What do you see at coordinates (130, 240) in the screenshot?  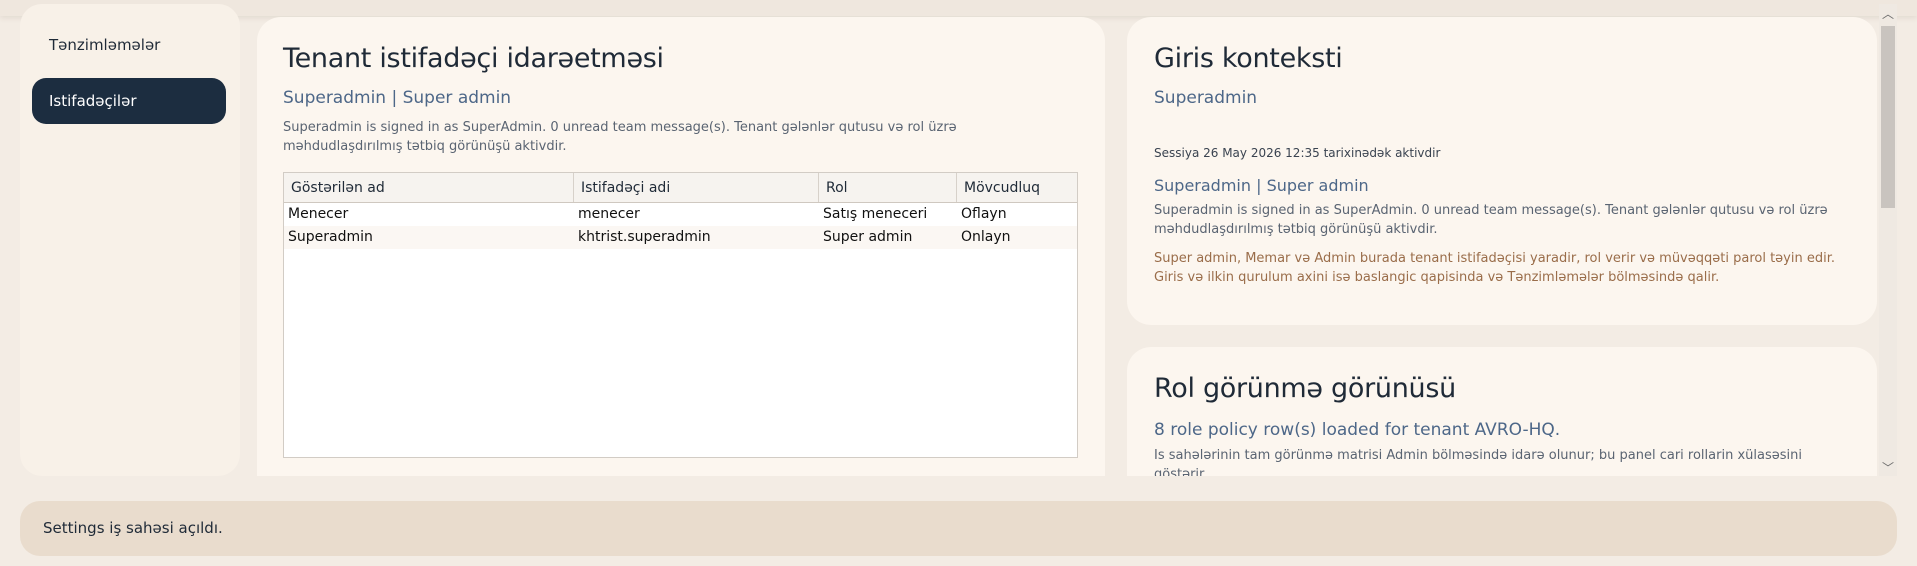 I see `sidebar: Tənzimləmələr Istifadəçilər` at bounding box center [130, 240].